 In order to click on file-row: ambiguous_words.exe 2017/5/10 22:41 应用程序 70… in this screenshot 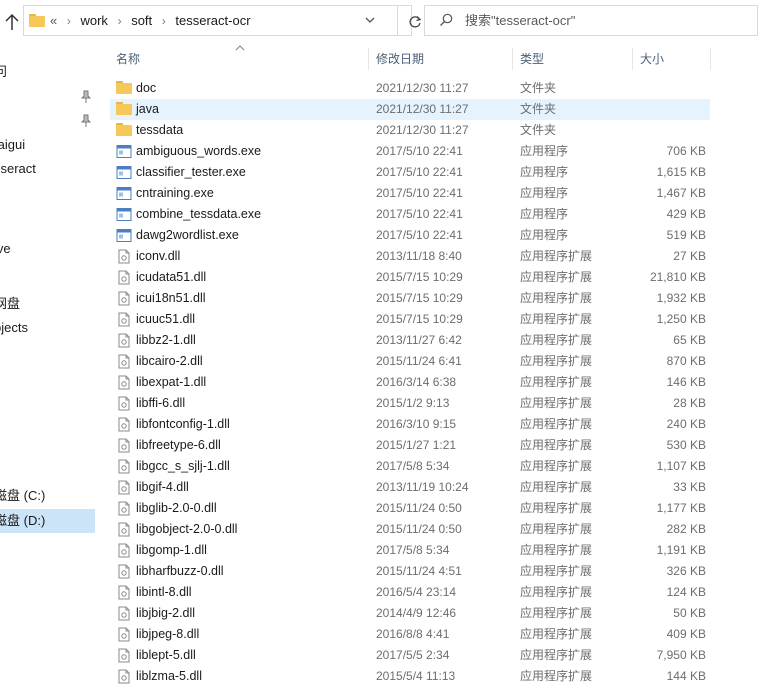, I will do `click(410, 151)`.